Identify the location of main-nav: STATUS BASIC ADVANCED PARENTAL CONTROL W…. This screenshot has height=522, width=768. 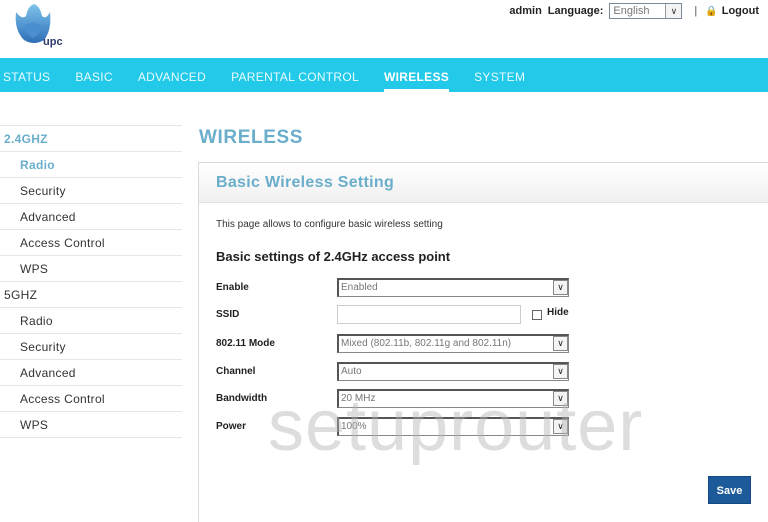
(384, 75).